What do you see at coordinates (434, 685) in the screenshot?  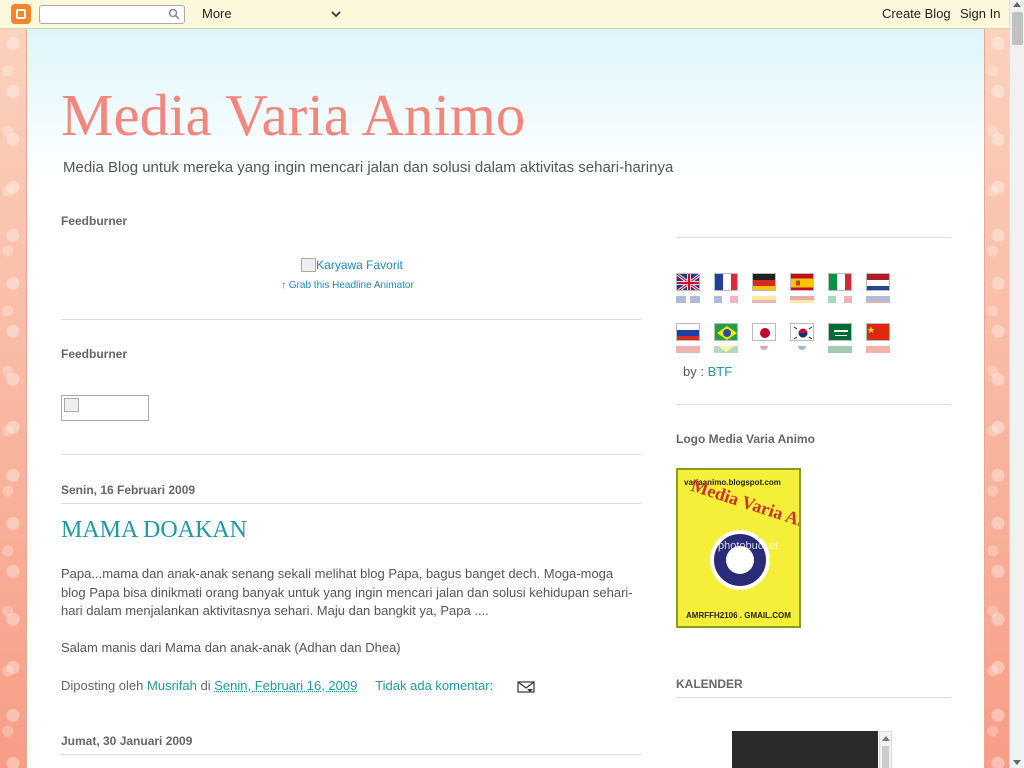 I see `comments-link: Tidak ada komentar:` at bounding box center [434, 685].